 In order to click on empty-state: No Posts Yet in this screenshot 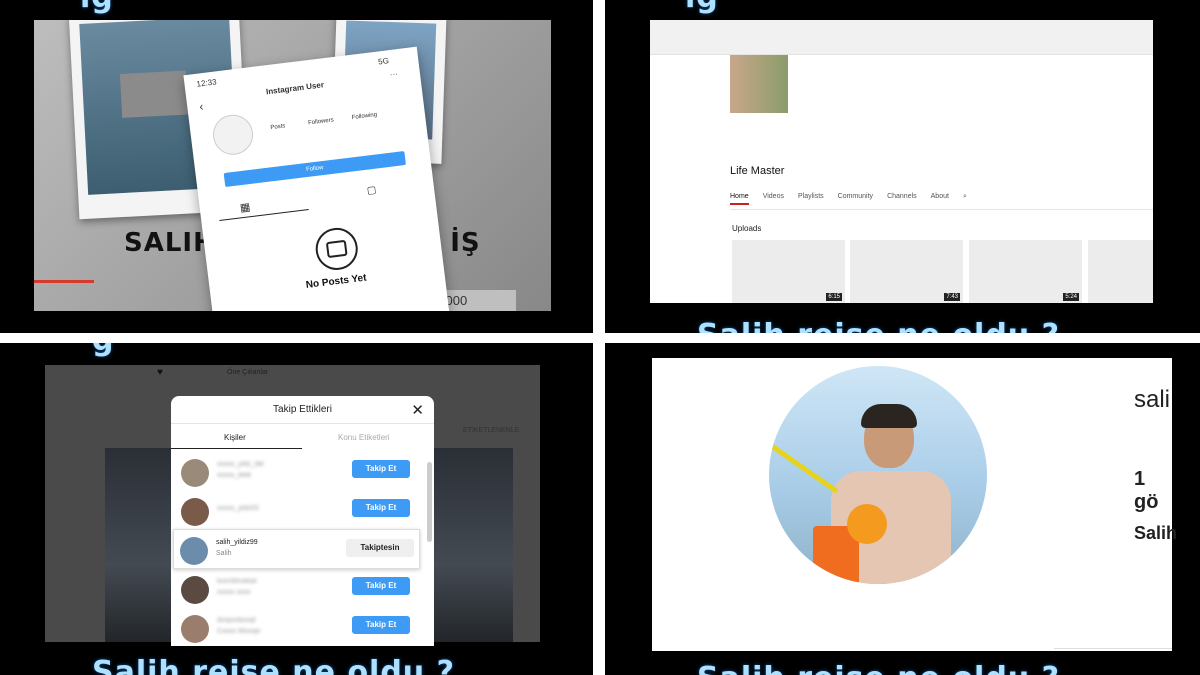, I will do `click(336, 281)`.